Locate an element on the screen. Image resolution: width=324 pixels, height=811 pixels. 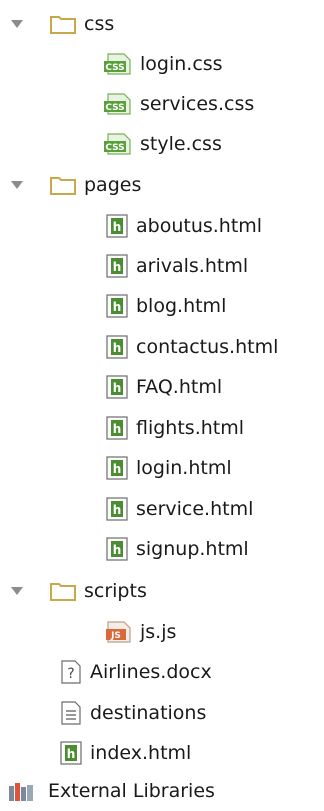
js-file-icon: JS is located at coordinates (118, 632).